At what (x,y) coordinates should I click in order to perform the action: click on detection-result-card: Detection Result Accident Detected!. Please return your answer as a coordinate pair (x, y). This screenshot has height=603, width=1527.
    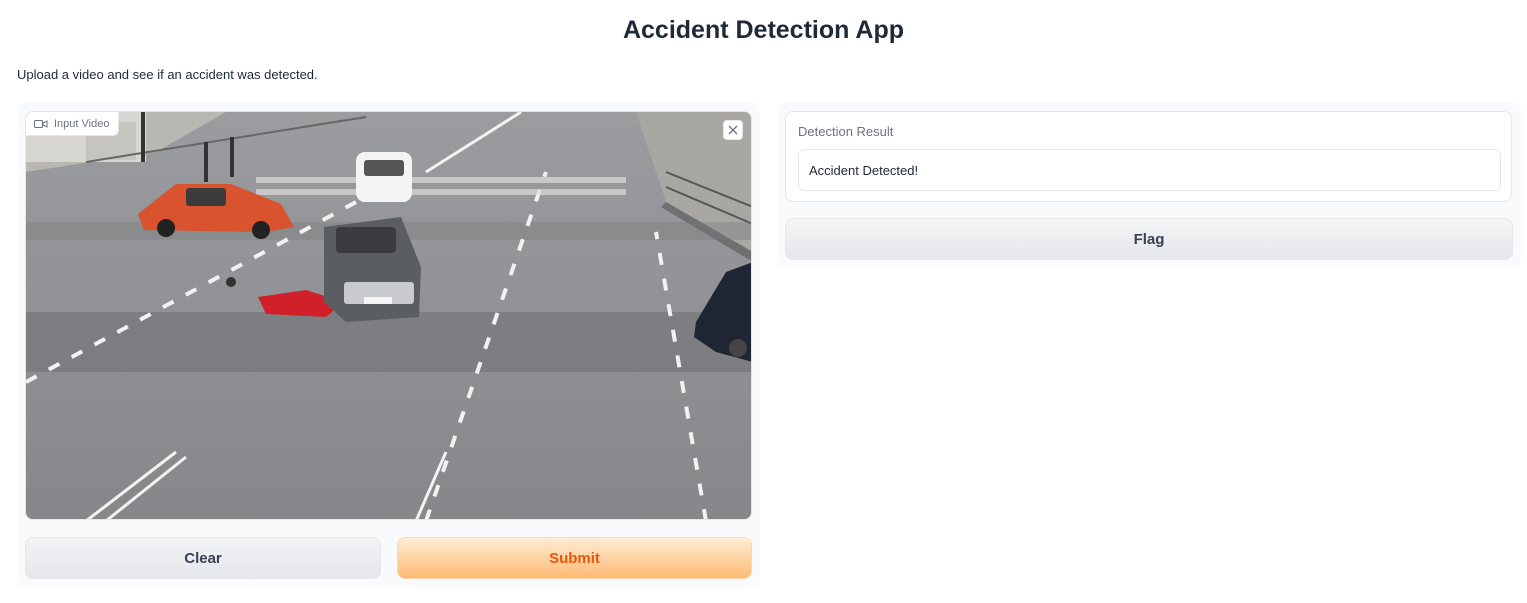
    Looking at the image, I should click on (1148, 156).